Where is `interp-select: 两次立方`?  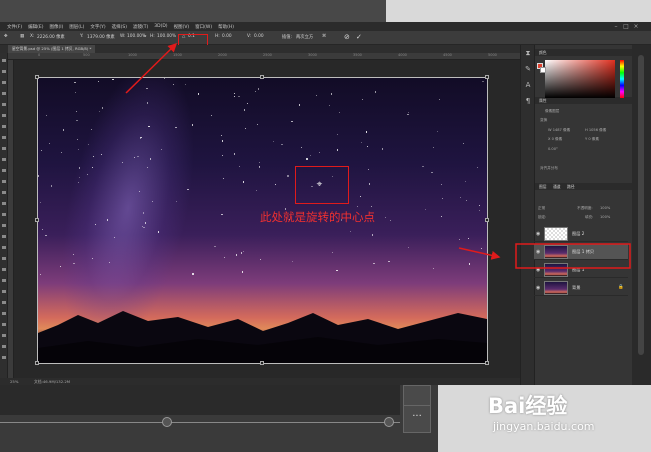 interp-select: 两次立方 is located at coordinates (304, 37).